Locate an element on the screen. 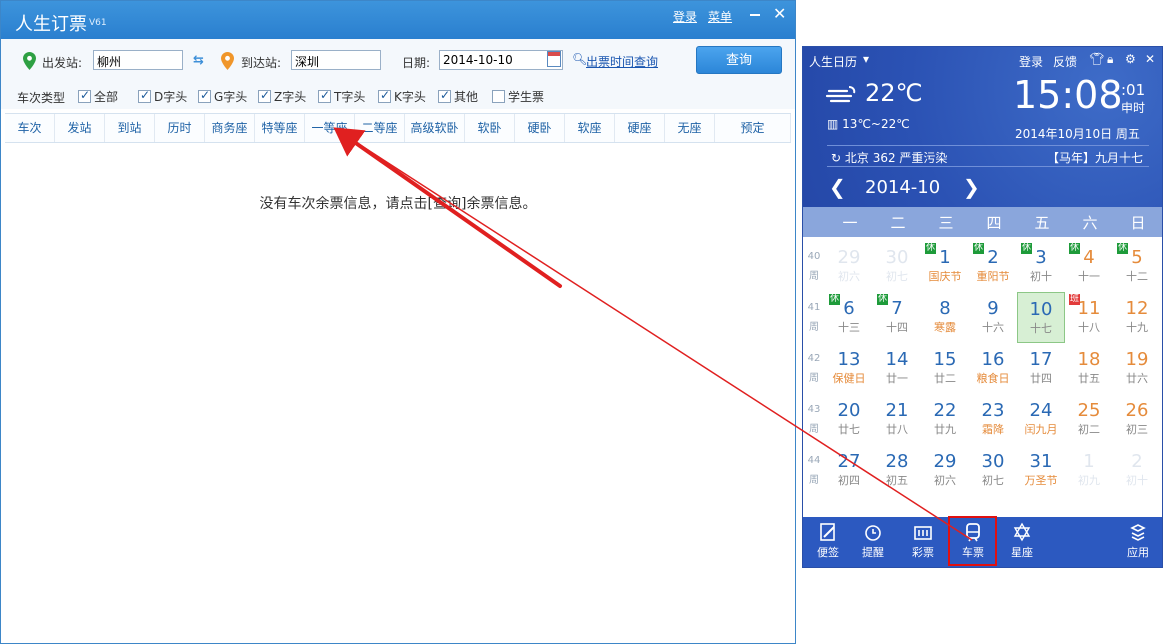 The width and height of the screenshot is (1164, 644). calendar-day: 休 2 重阳节 is located at coordinates (993, 266).